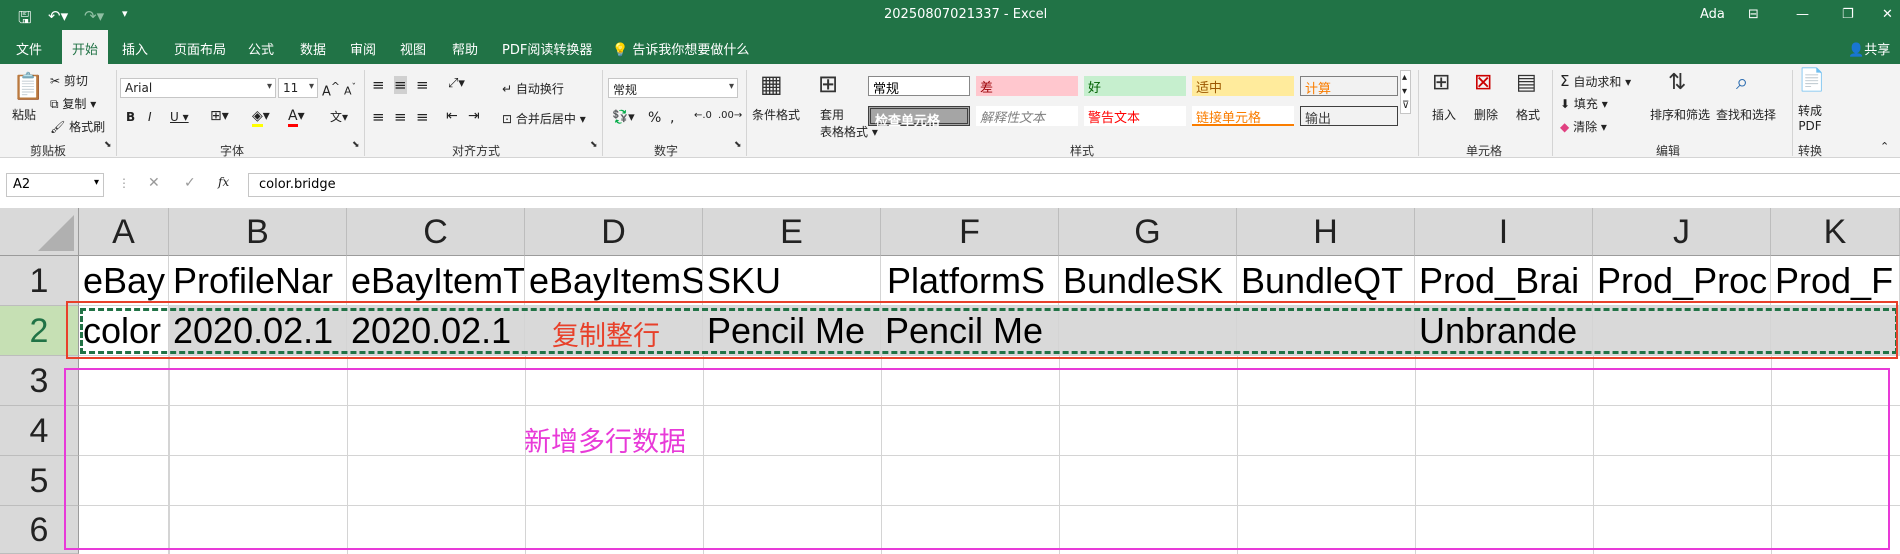 The width and height of the screenshot is (1900, 554). What do you see at coordinates (1243, 86) in the screenshot?
I see `style-neutral: 适中` at bounding box center [1243, 86].